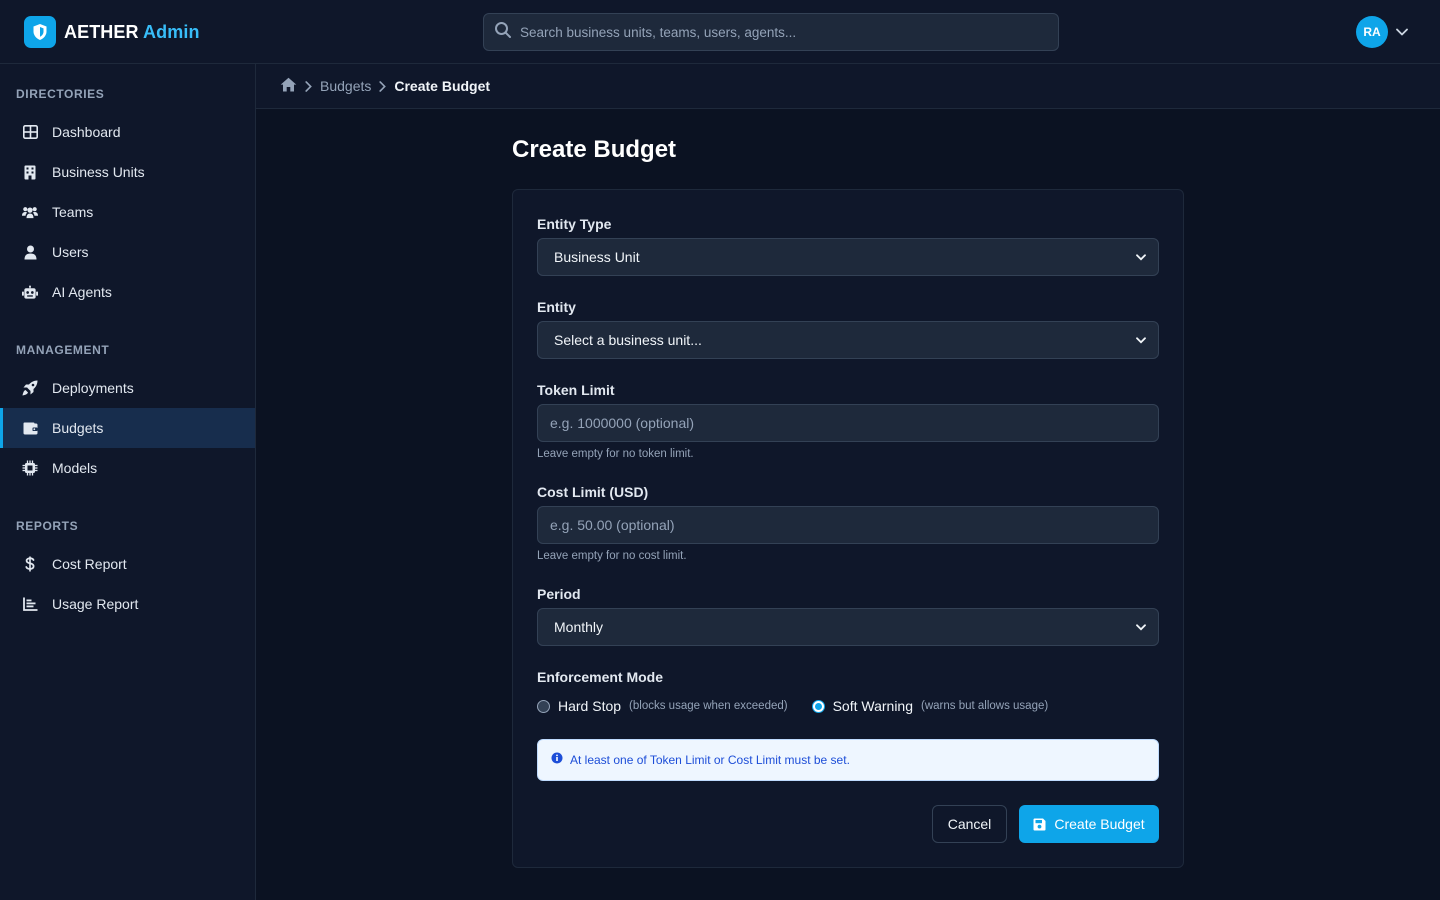 This screenshot has width=1440, height=900. Describe the element at coordinates (30, 252) in the screenshot. I see `user-icon` at that location.